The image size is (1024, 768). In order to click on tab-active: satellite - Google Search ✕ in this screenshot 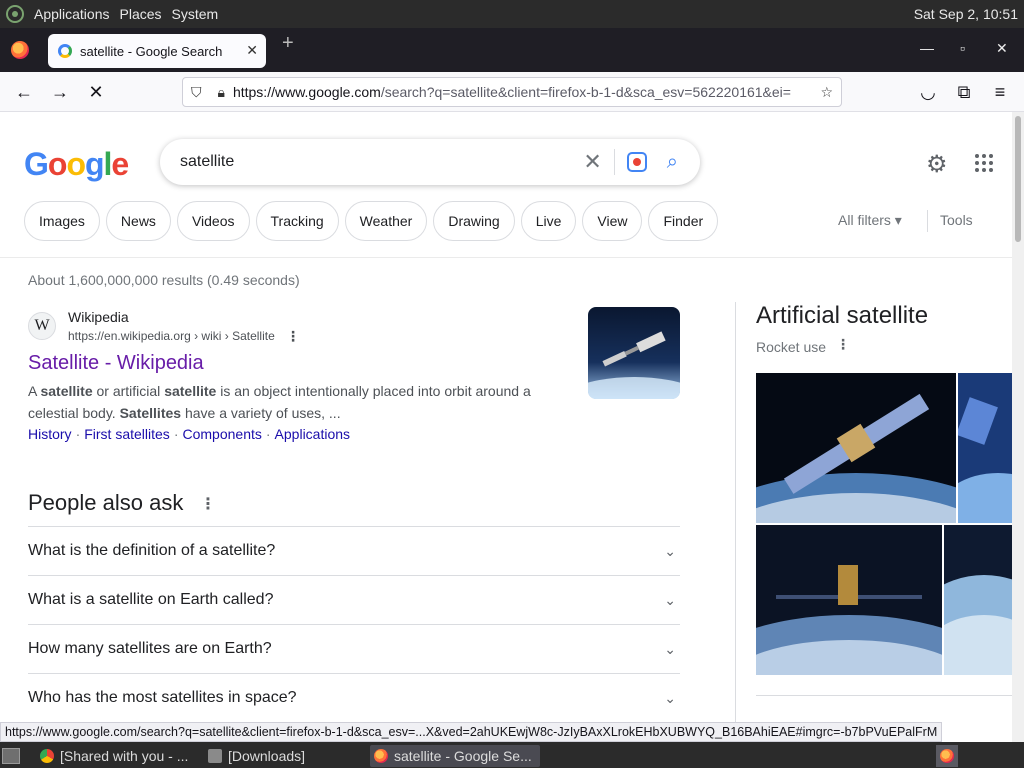, I will do `click(157, 51)`.